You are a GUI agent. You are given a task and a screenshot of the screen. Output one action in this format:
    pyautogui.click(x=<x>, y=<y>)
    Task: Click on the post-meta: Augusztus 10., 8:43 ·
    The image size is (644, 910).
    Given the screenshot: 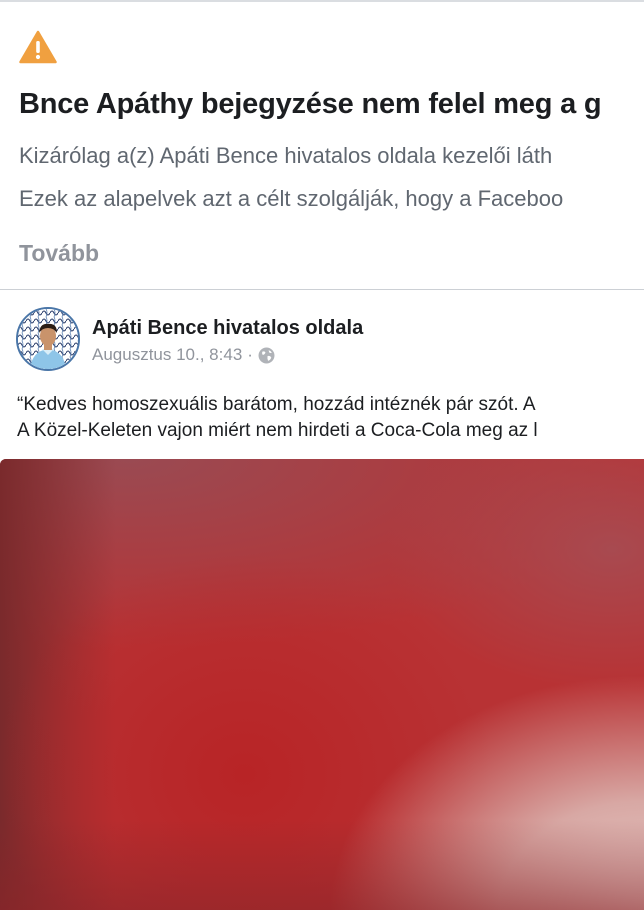 What is the action you would take?
    pyautogui.click(x=183, y=355)
    